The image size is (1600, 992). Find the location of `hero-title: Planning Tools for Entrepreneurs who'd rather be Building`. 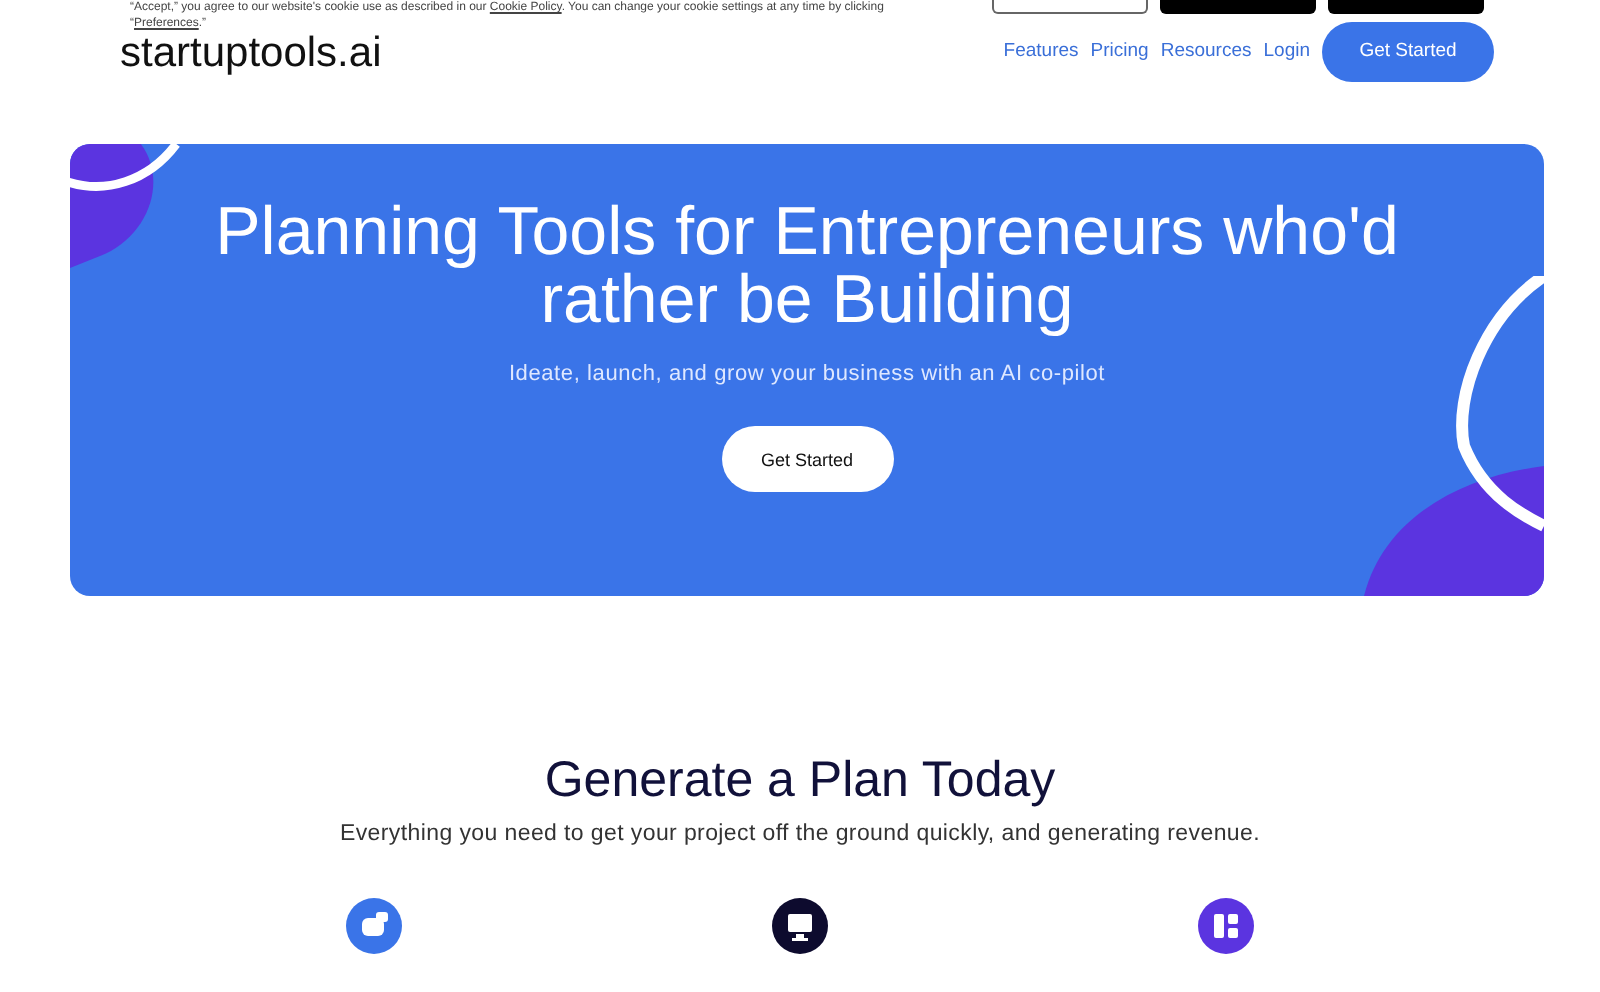

hero-title: Planning Tools for Entrepreneurs who'd rather be Building is located at coordinates (807, 266).